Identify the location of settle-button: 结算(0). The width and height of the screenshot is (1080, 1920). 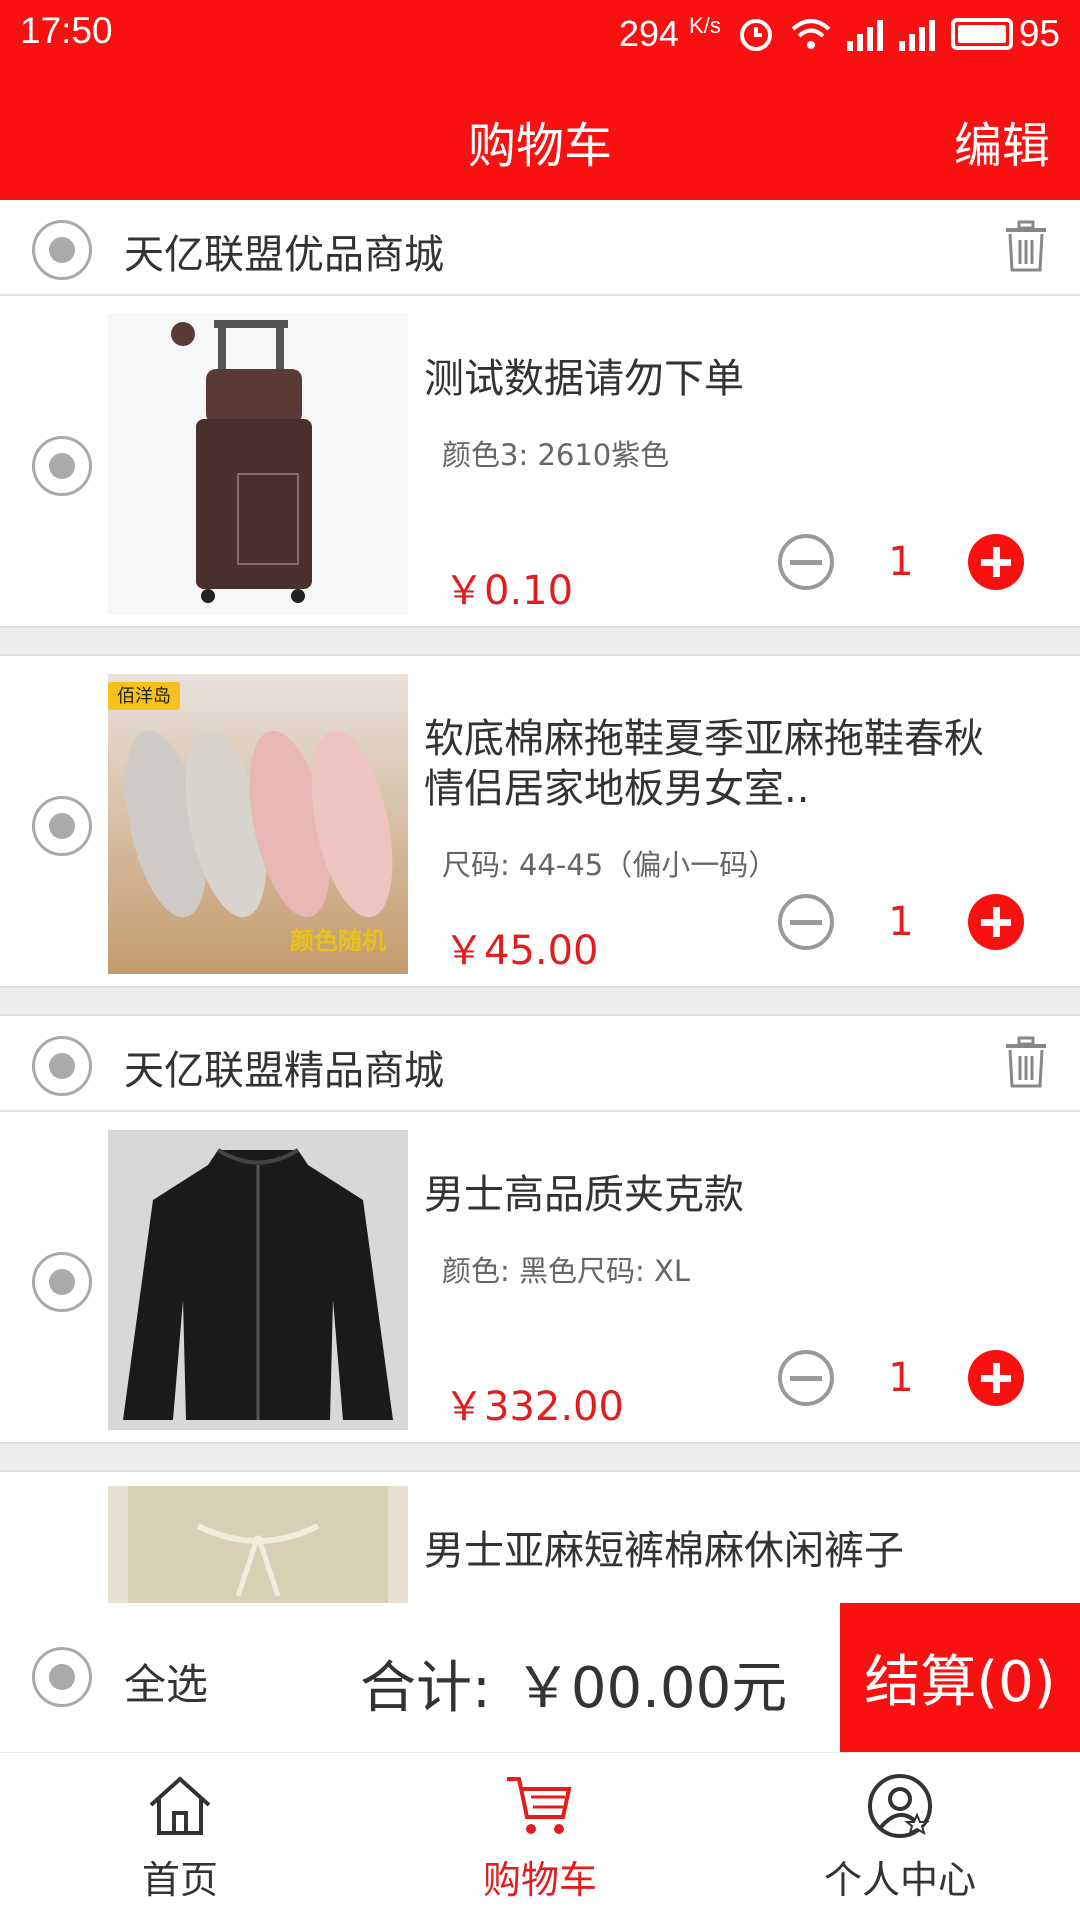
(960, 1677).